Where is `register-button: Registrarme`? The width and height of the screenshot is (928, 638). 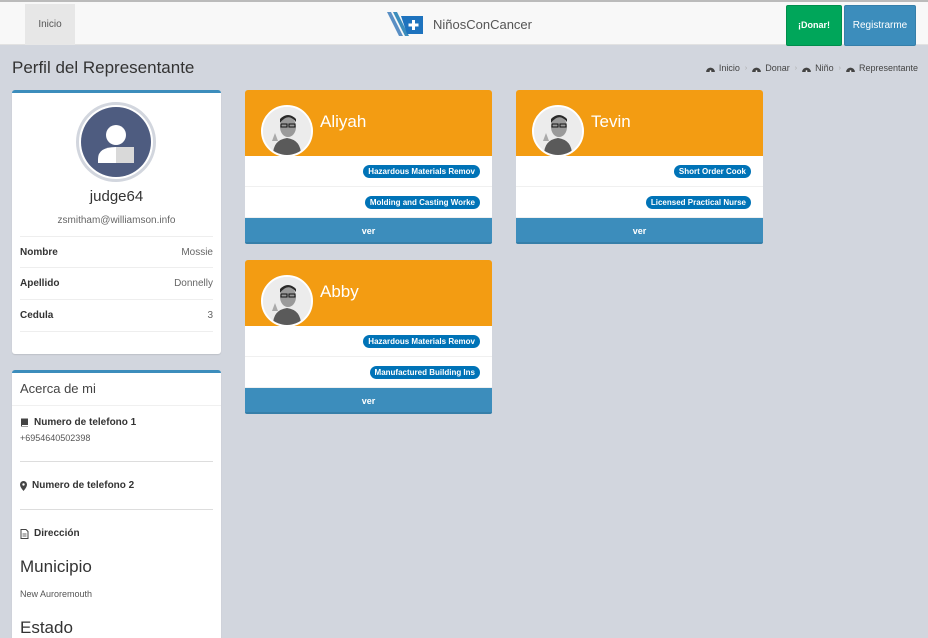
register-button: Registrarme is located at coordinates (880, 25).